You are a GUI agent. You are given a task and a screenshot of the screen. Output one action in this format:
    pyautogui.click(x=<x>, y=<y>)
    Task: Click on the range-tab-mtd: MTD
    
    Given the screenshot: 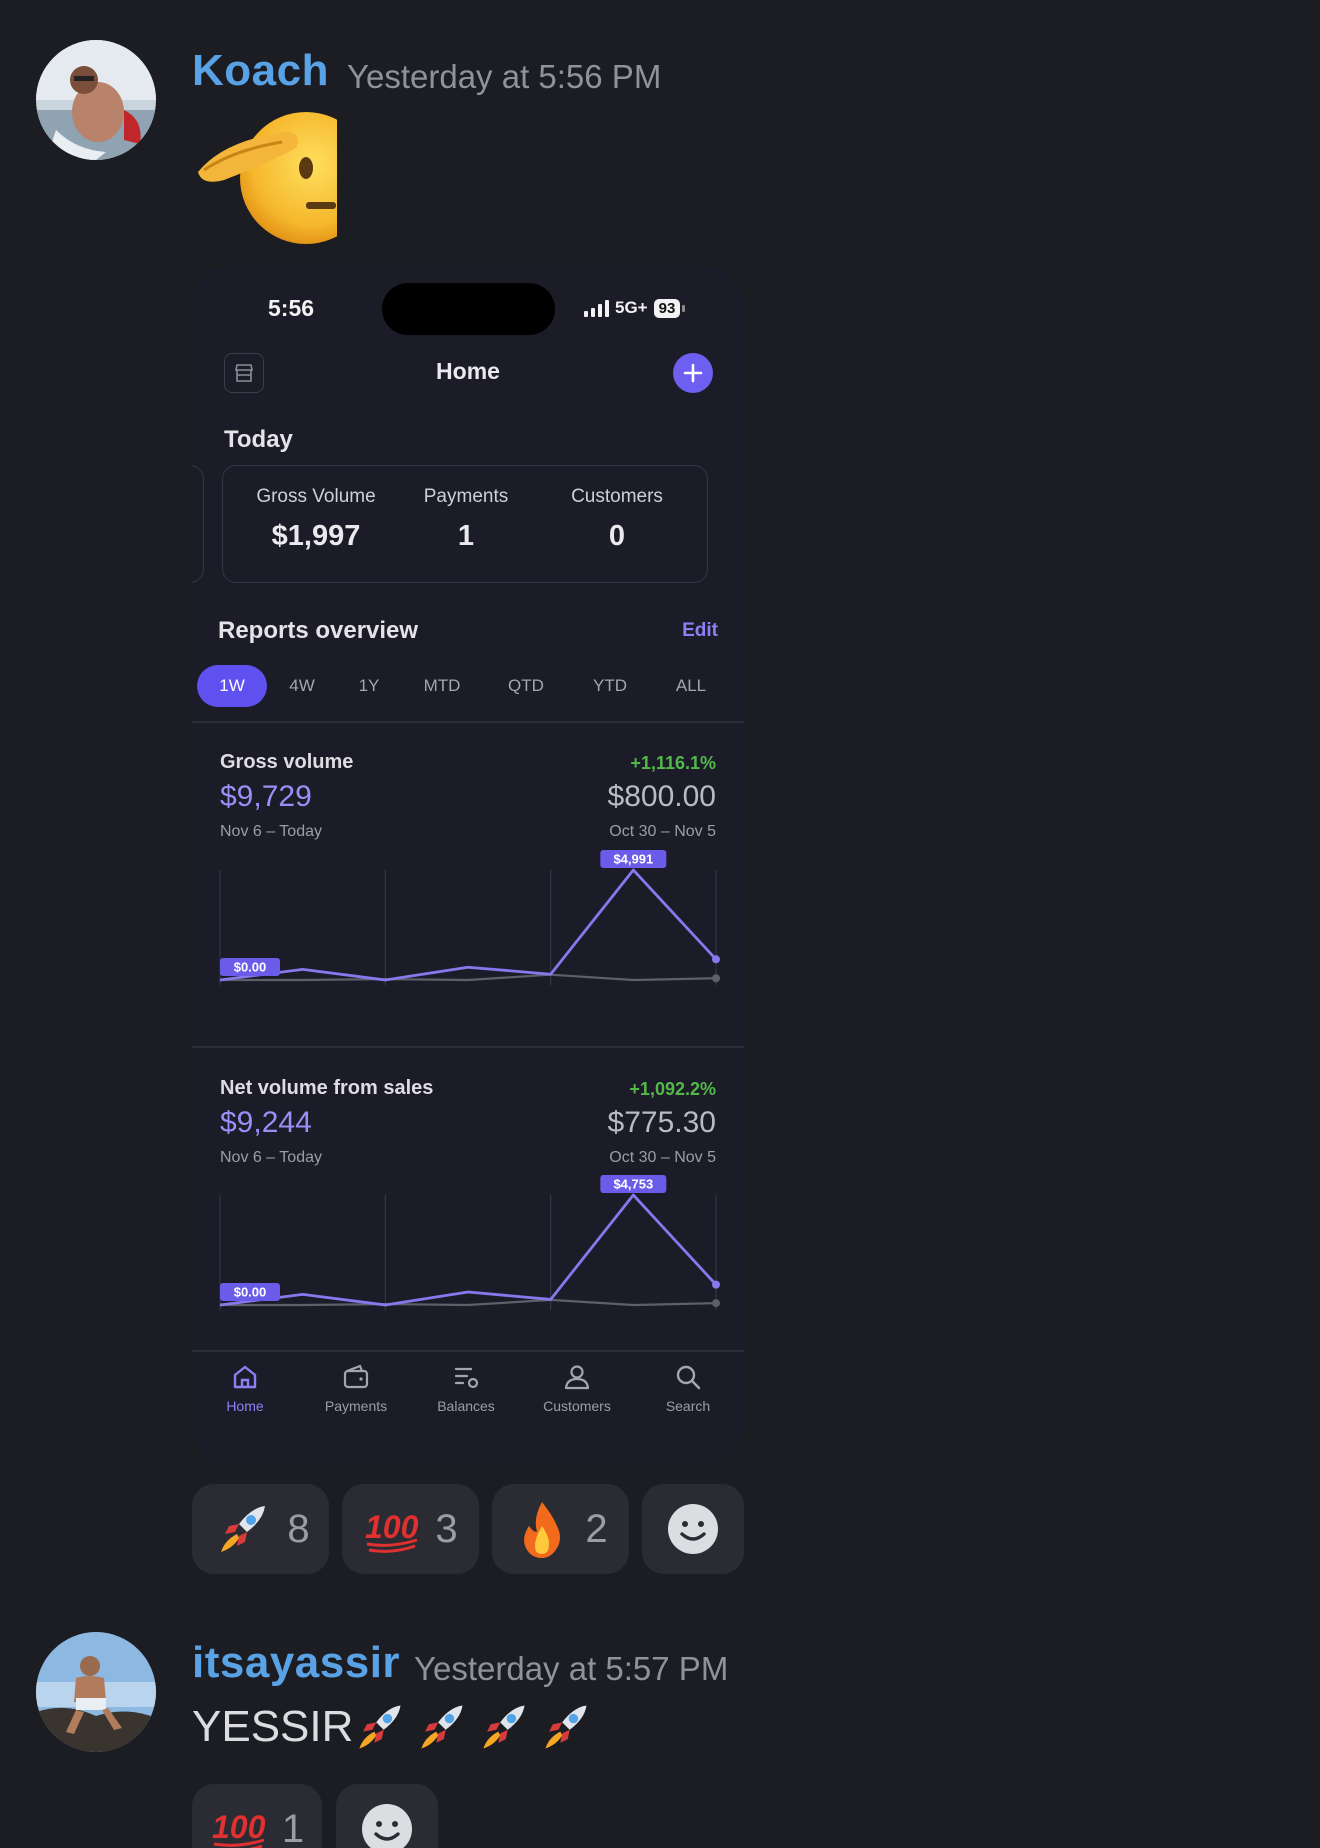 What is the action you would take?
    pyautogui.click(x=442, y=686)
    